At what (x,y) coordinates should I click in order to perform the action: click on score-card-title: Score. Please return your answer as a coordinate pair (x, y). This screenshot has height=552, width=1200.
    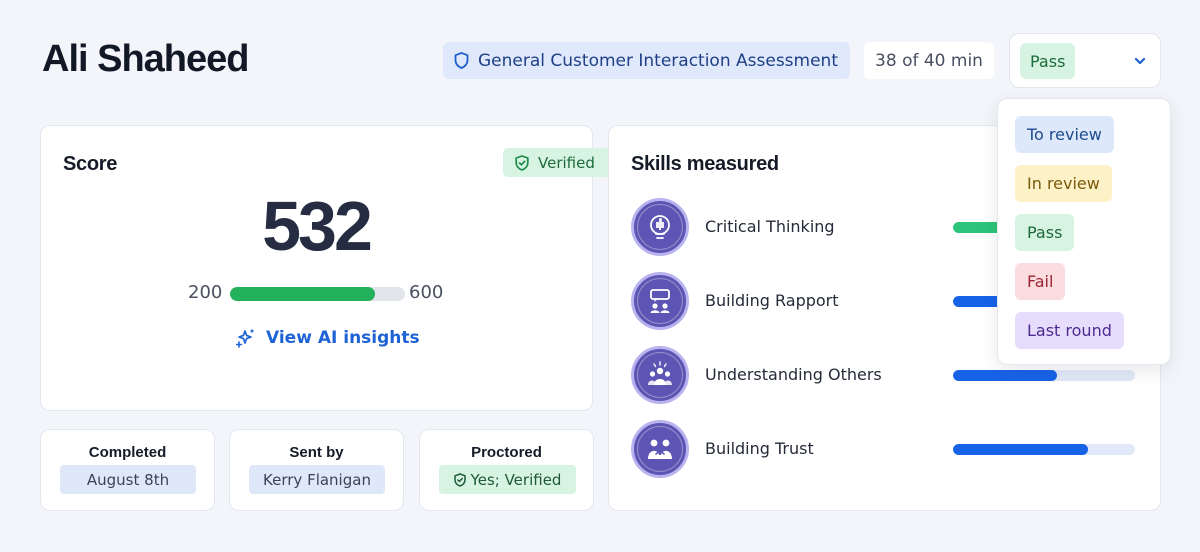
    Looking at the image, I should click on (90, 164).